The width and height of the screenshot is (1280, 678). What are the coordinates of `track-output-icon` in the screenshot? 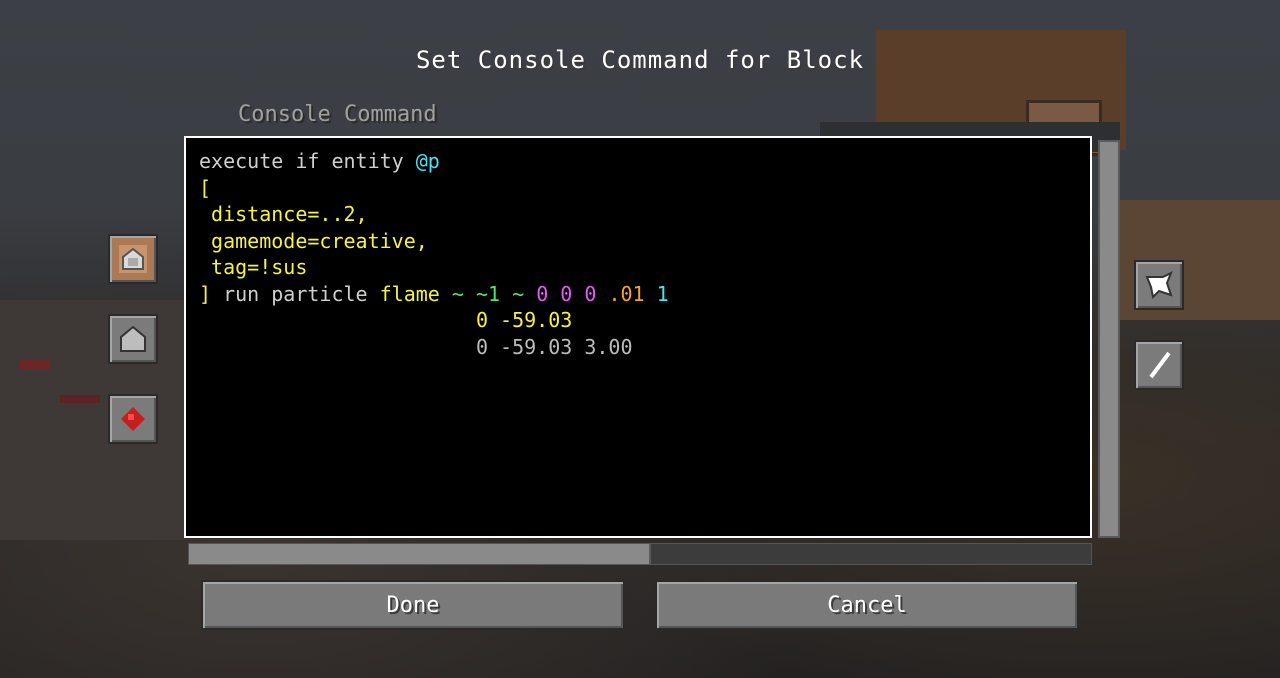 It's located at (1160, 365).